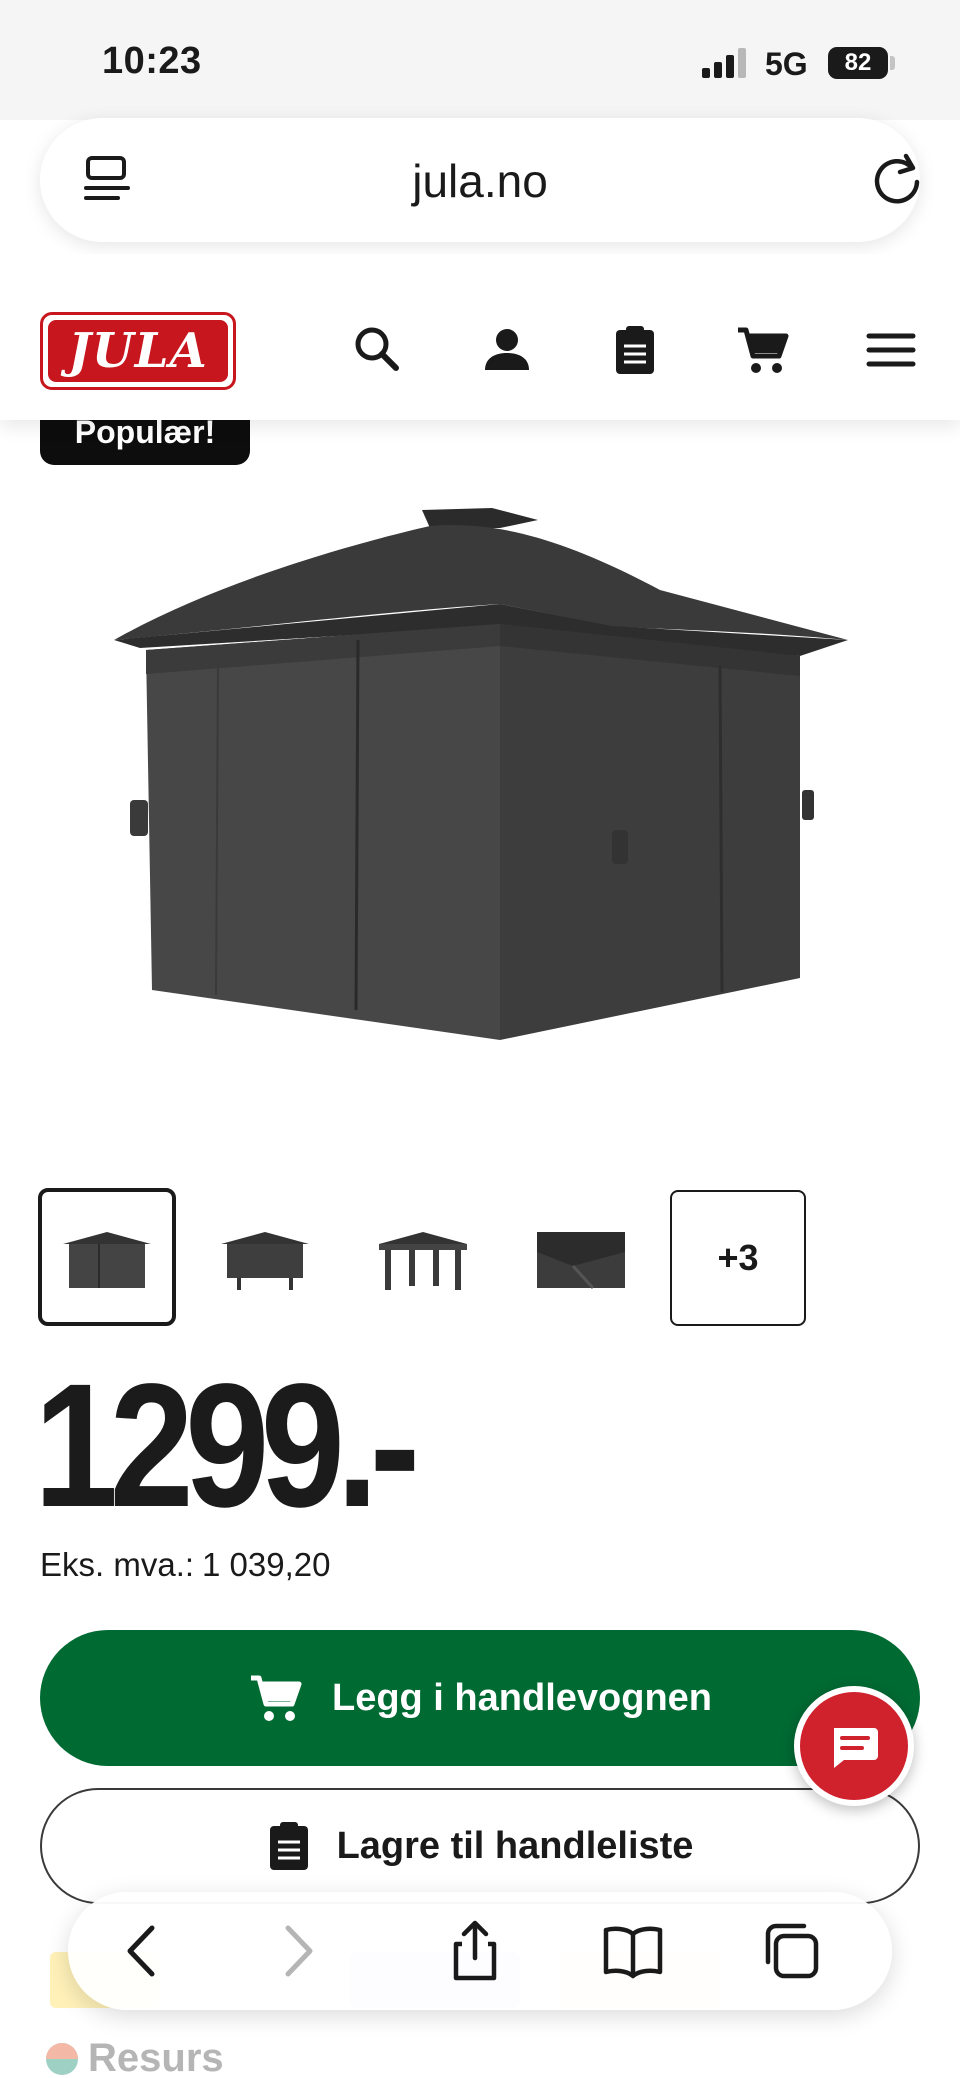  Describe the element at coordinates (265, 1261) in the screenshot. I see `thumbnail-gazebo-open` at that location.